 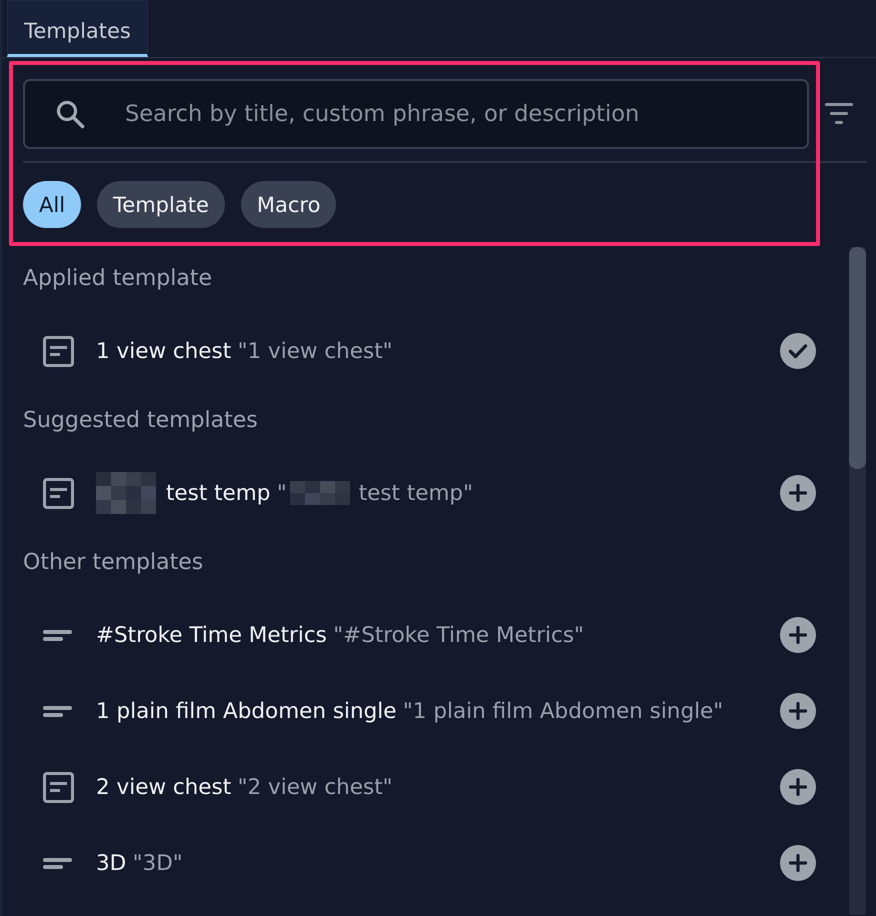 What do you see at coordinates (416, 114) in the screenshot?
I see `search-field: Search by title, custom phrase, or description` at bounding box center [416, 114].